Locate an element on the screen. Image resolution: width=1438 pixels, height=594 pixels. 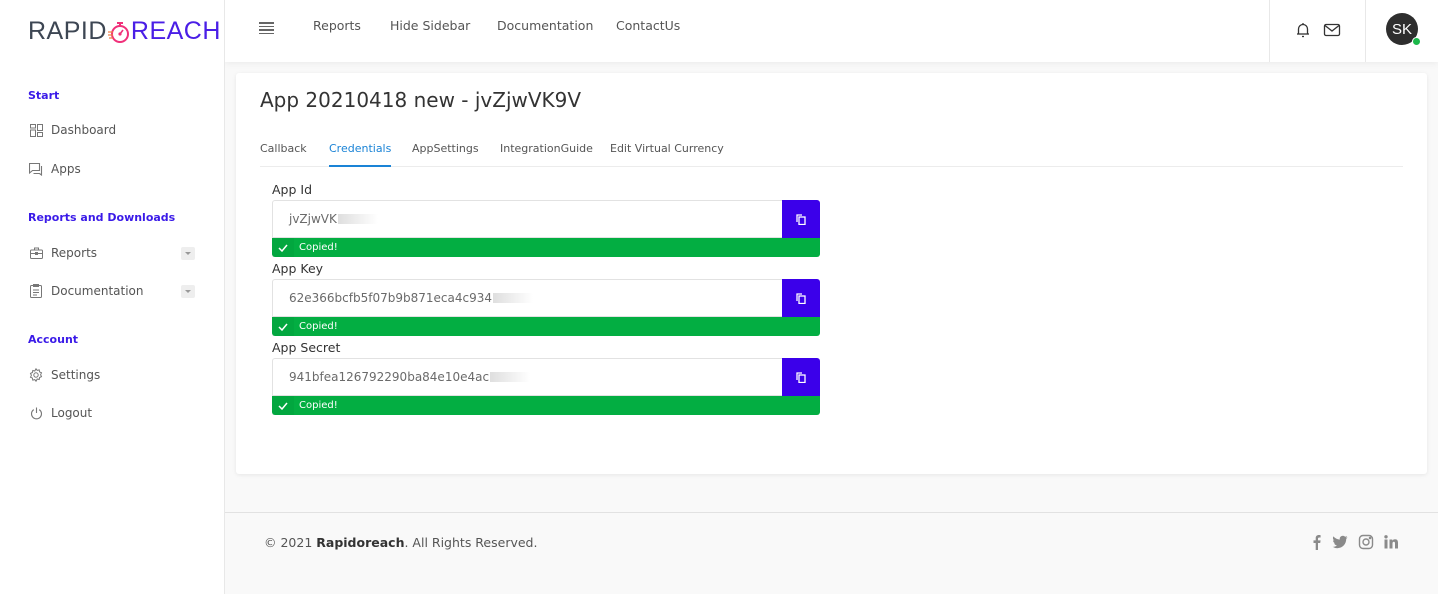
copy-app-key-button is located at coordinates (801, 298).